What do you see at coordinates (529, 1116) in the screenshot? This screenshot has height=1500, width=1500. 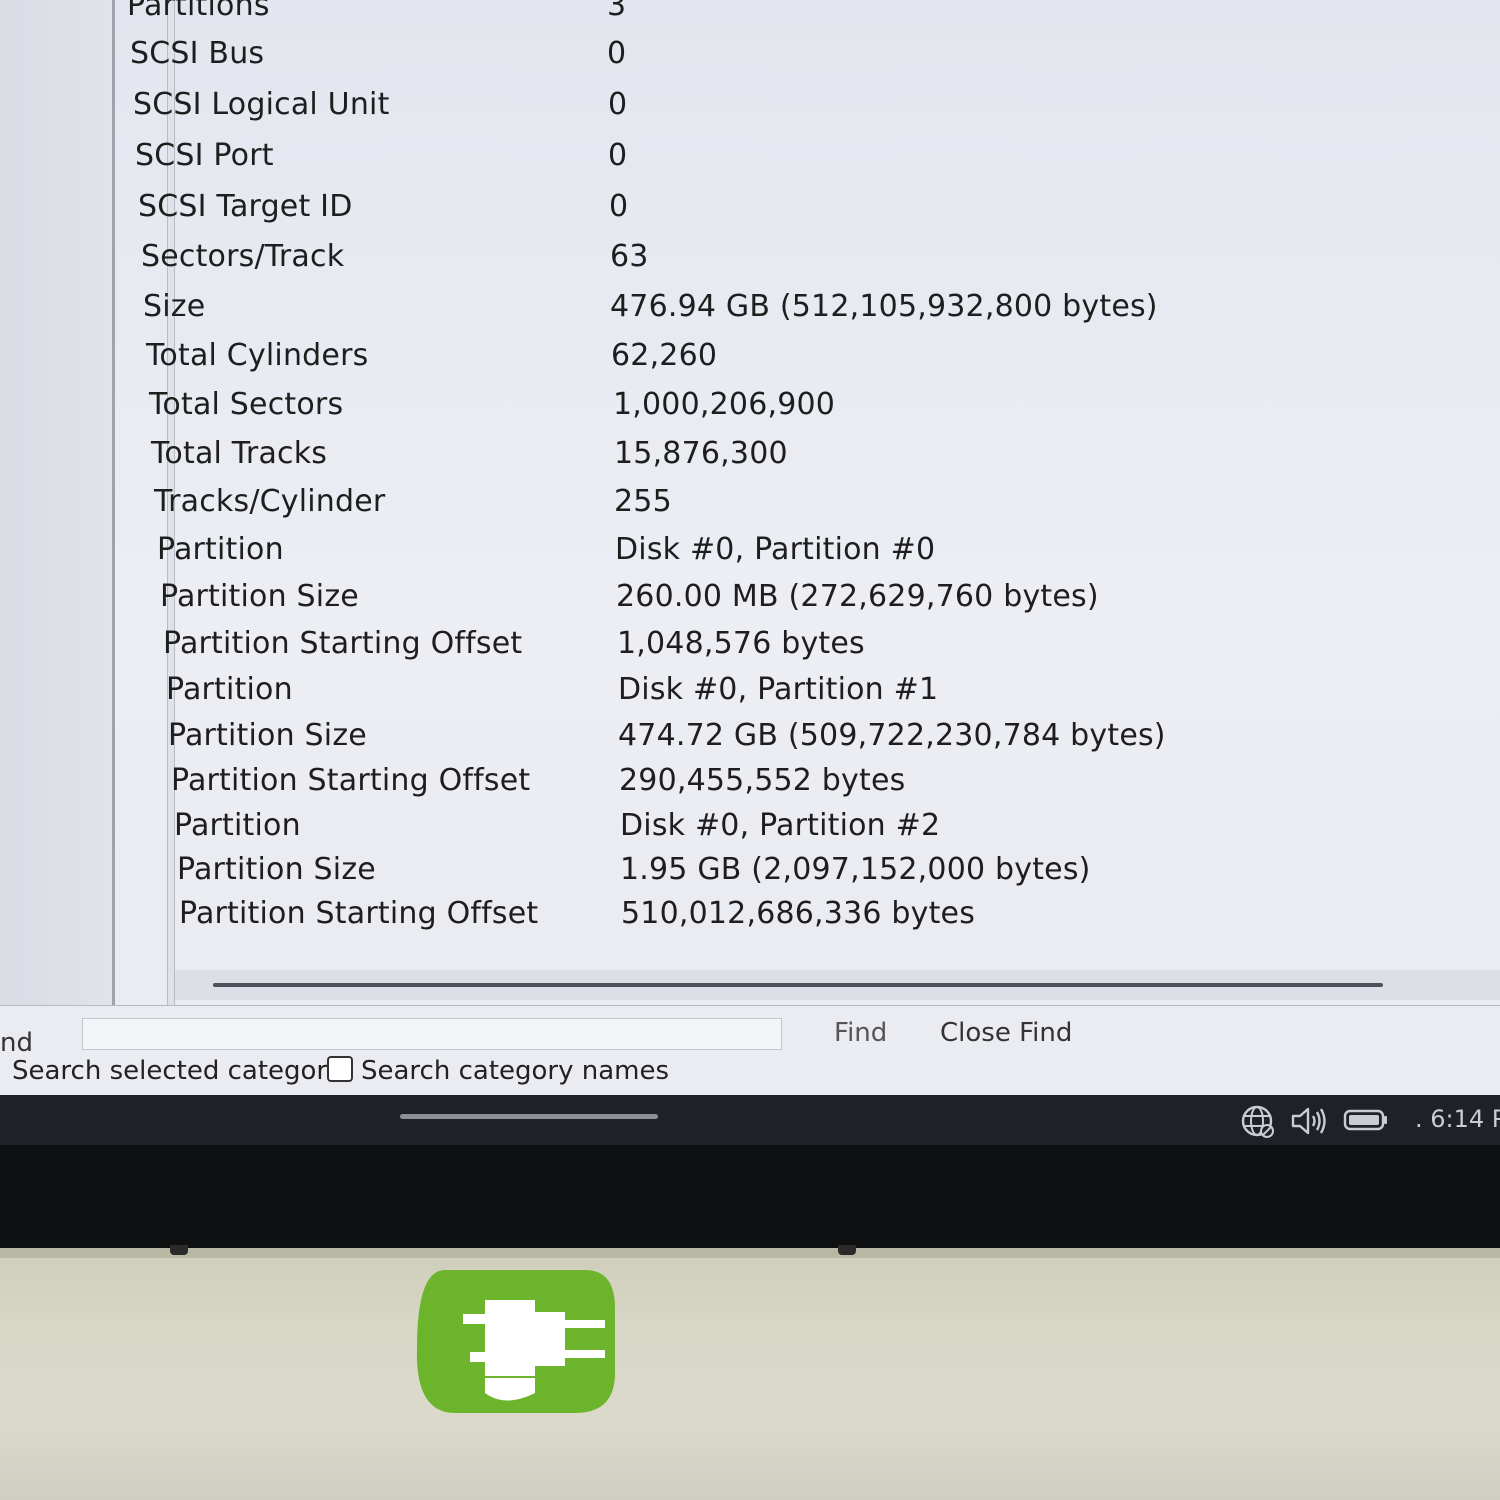 I see `home-indicator` at bounding box center [529, 1116].